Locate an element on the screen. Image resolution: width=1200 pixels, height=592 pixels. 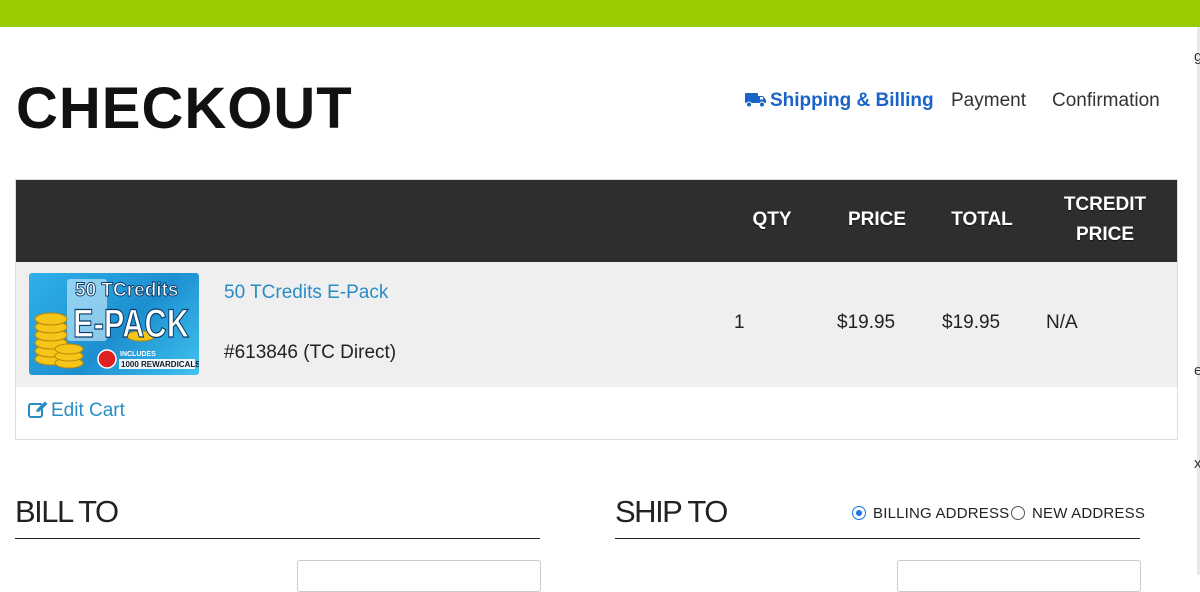
edge-glyph: g is located at coordinates (1197, 56).